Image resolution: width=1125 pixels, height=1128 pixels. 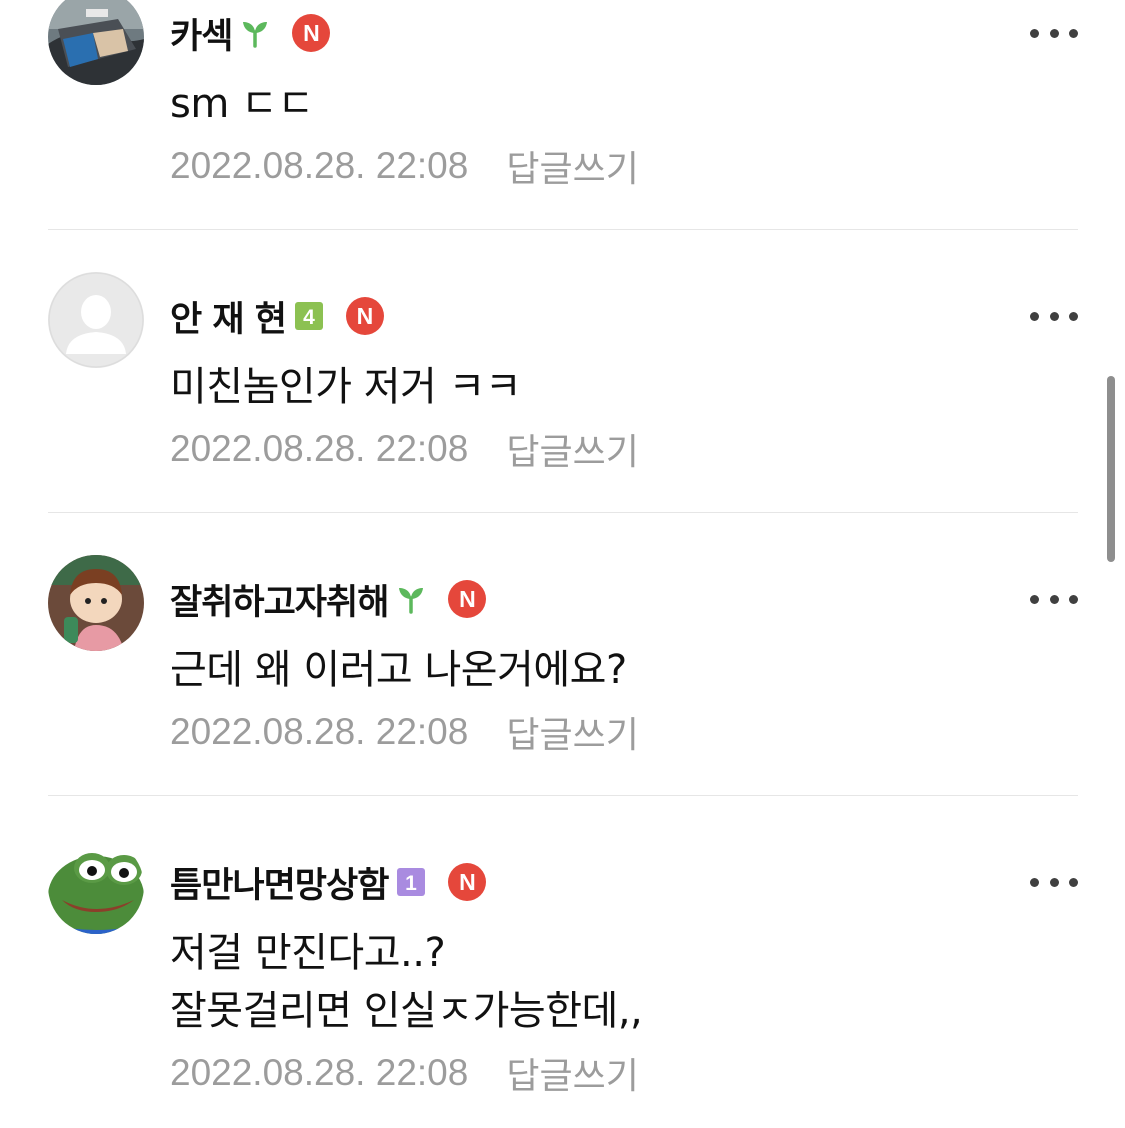 What do you see at coordinates (406, 1011) in the screenshot?
I see `comment-text-line: 잘못걸리면 인실ㅈ가능한데,,` at bounding box center [406, 1011].